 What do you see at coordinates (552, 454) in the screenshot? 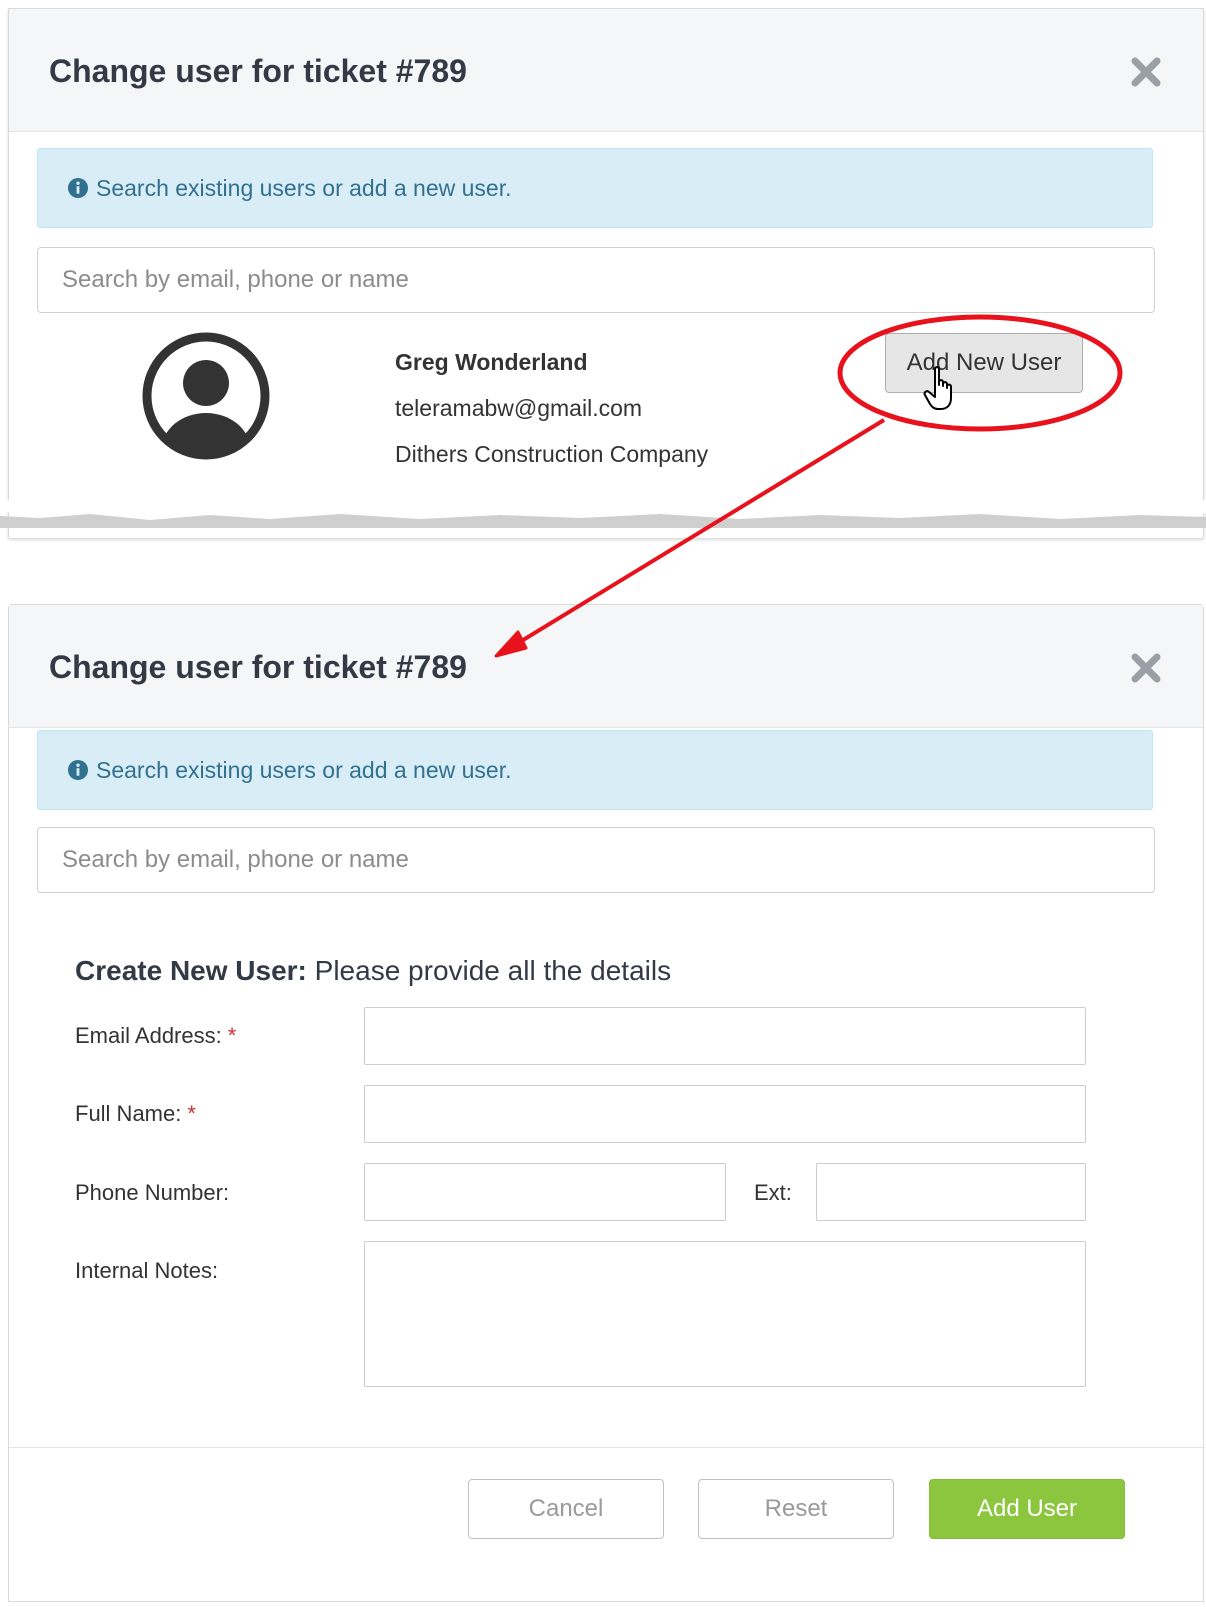
I see `user-company: Dithers Construction Company` at bounding box center [552, 454].